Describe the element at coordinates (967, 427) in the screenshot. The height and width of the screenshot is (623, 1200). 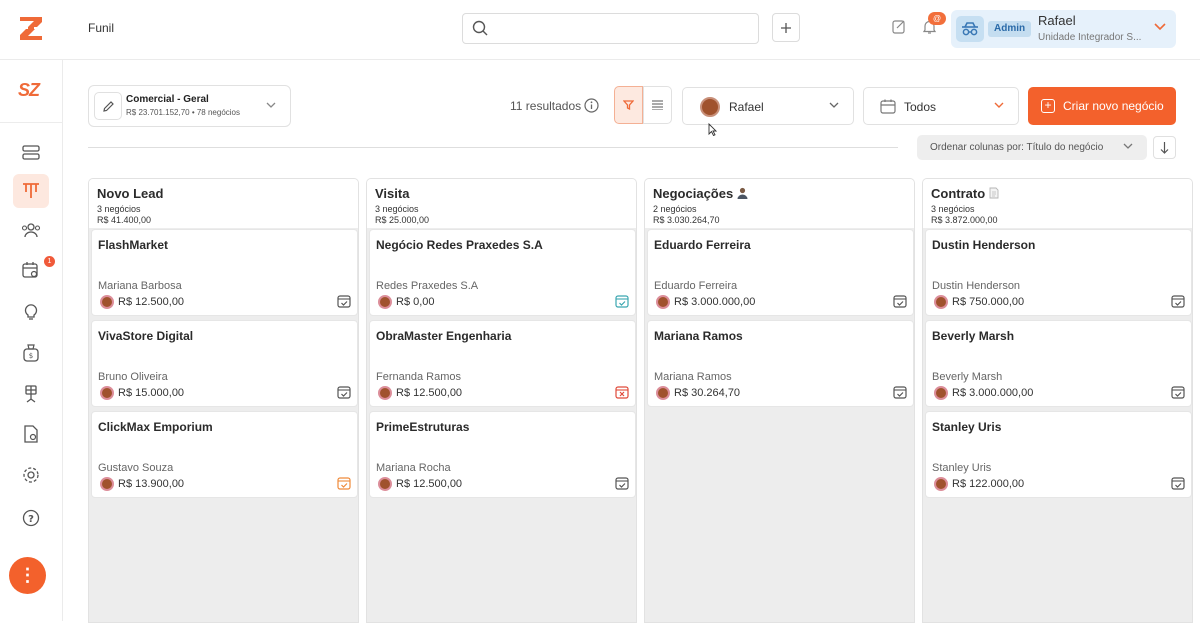
I see `deal-title: Stanley Uris` at that location.